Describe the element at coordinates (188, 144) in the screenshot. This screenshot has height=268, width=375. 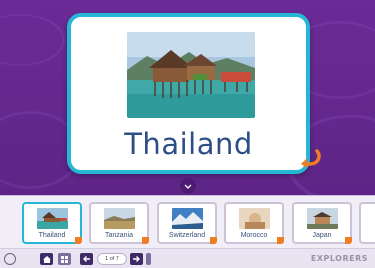
I see `card-title: Thailand` at that location.